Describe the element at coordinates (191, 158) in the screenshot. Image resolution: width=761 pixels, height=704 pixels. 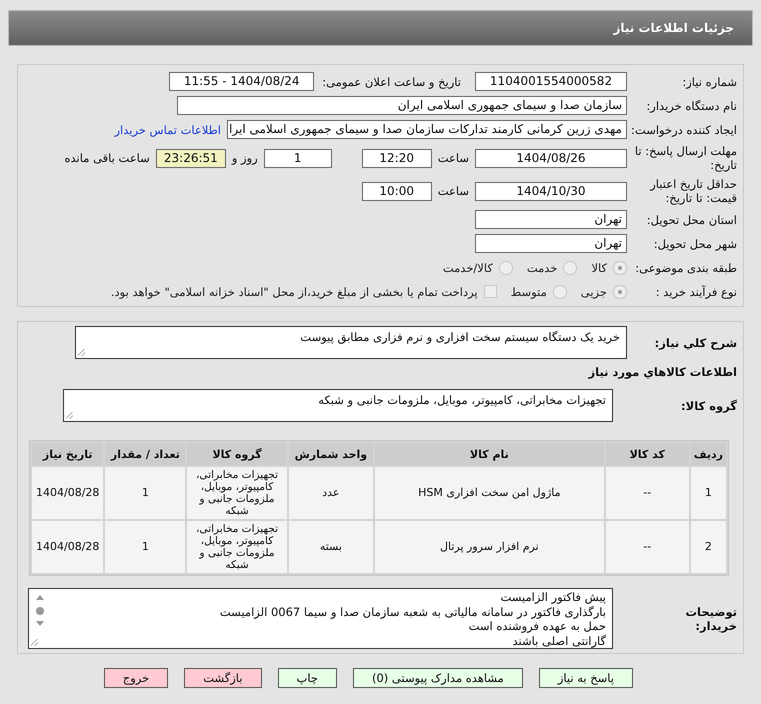
I see `remaining-time-field: 23:26:51` at that location.